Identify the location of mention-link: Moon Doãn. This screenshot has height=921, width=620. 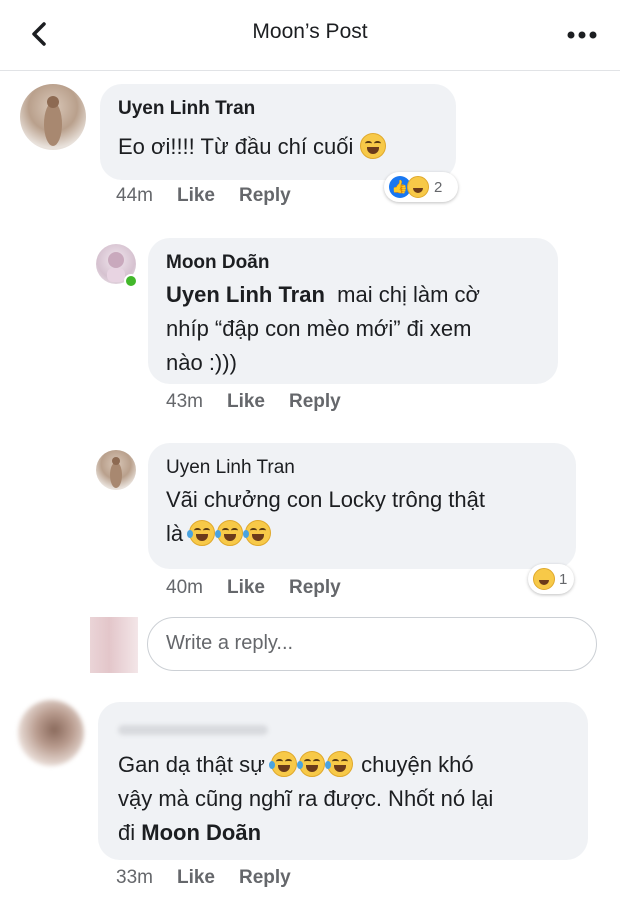
(201, 832).